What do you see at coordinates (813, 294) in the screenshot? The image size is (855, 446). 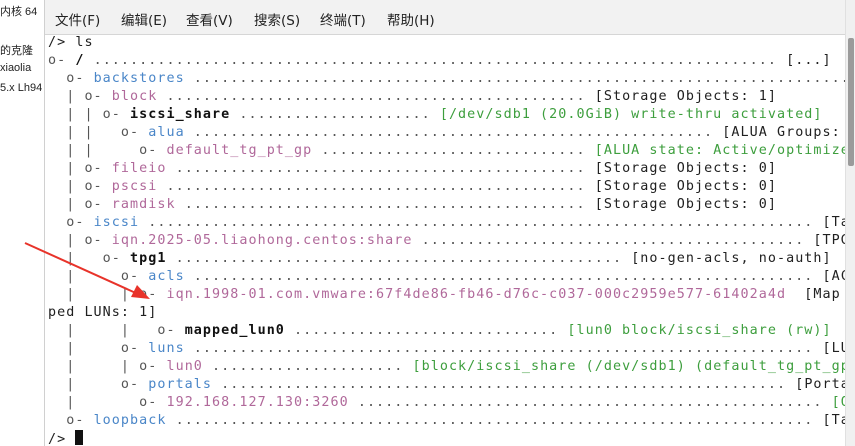 I see `terminal-text: [Map` at bounding box center [813, 294].